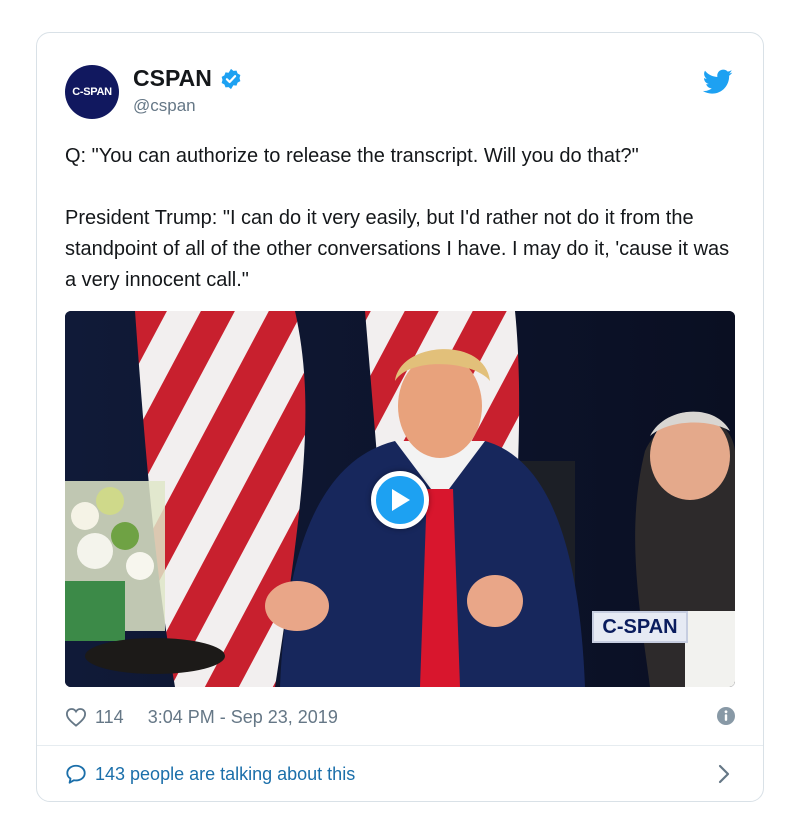 The height and width of the screenshot is (840, 799). Describe the element at coordinates (92, 92) in the screenshot. I see `avatar: C-SPAN` at that location.